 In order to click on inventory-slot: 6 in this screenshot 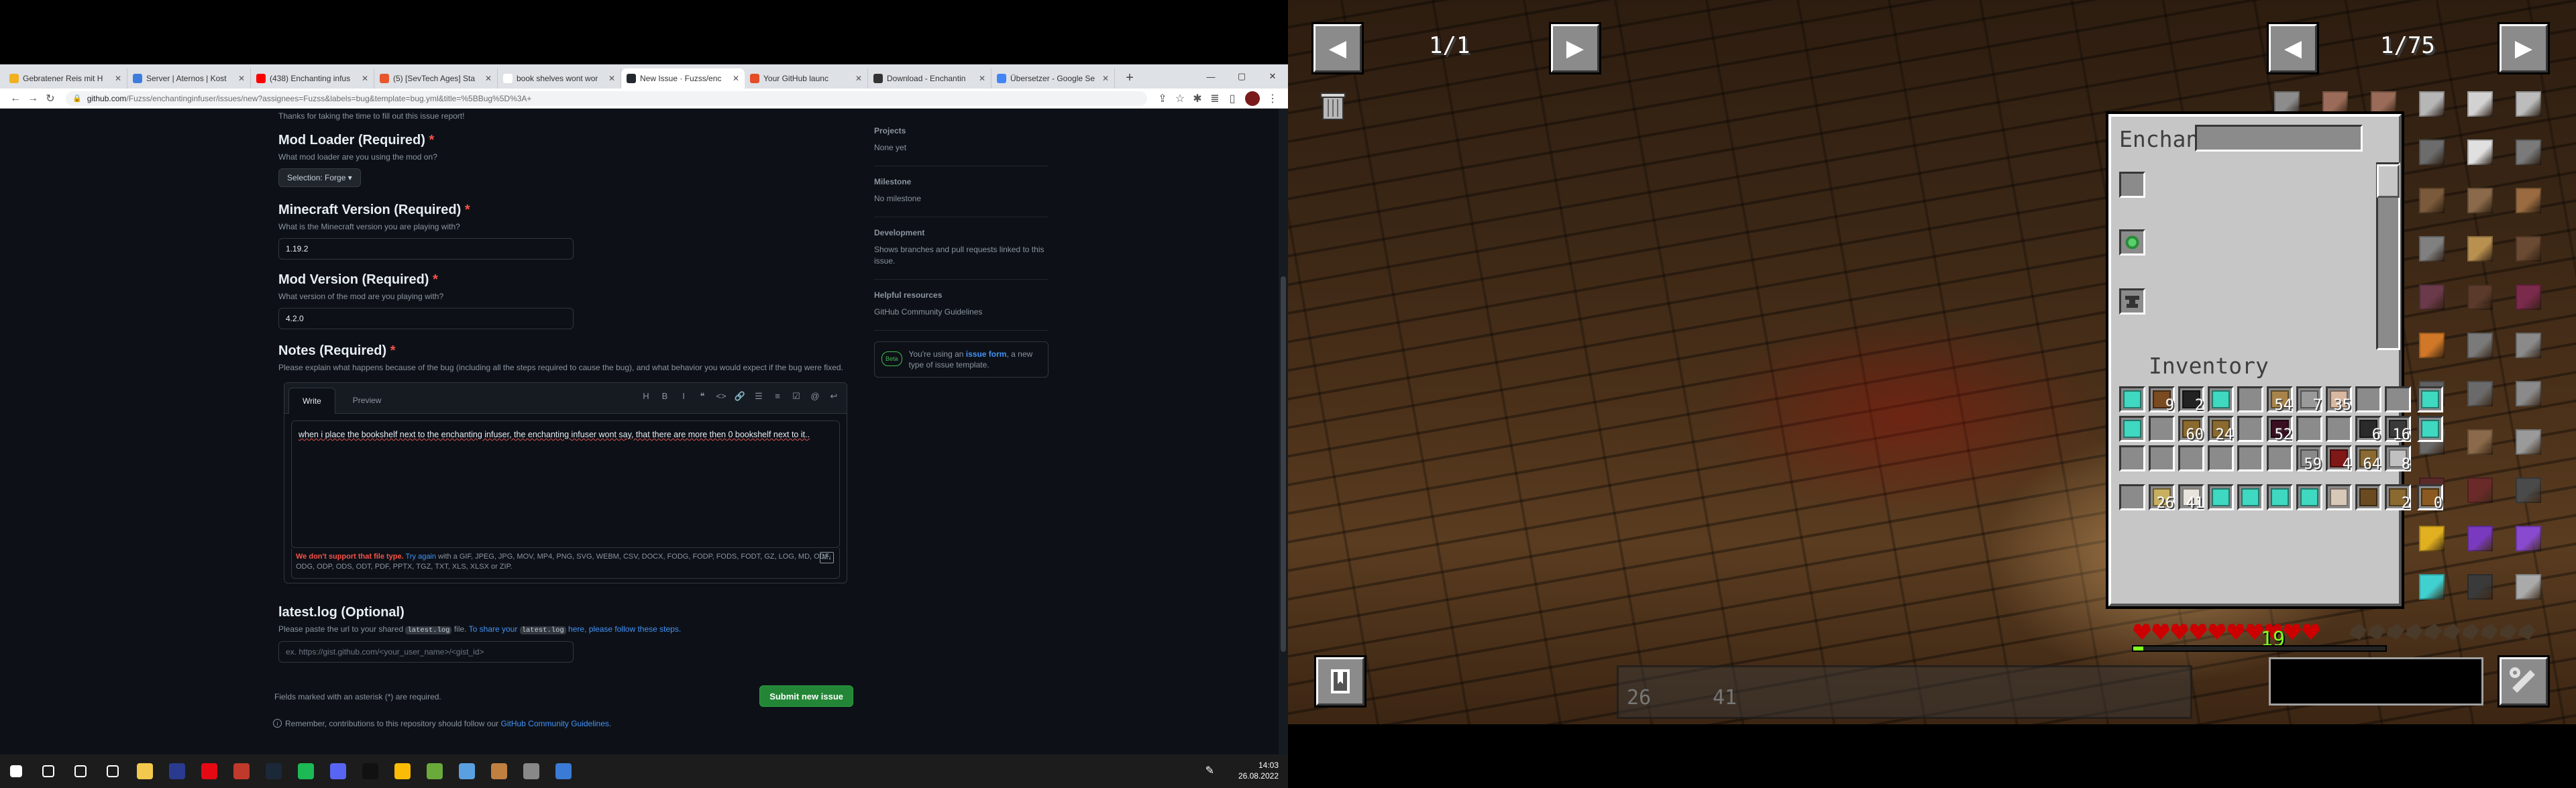, I will do `click(2368, 429)`.